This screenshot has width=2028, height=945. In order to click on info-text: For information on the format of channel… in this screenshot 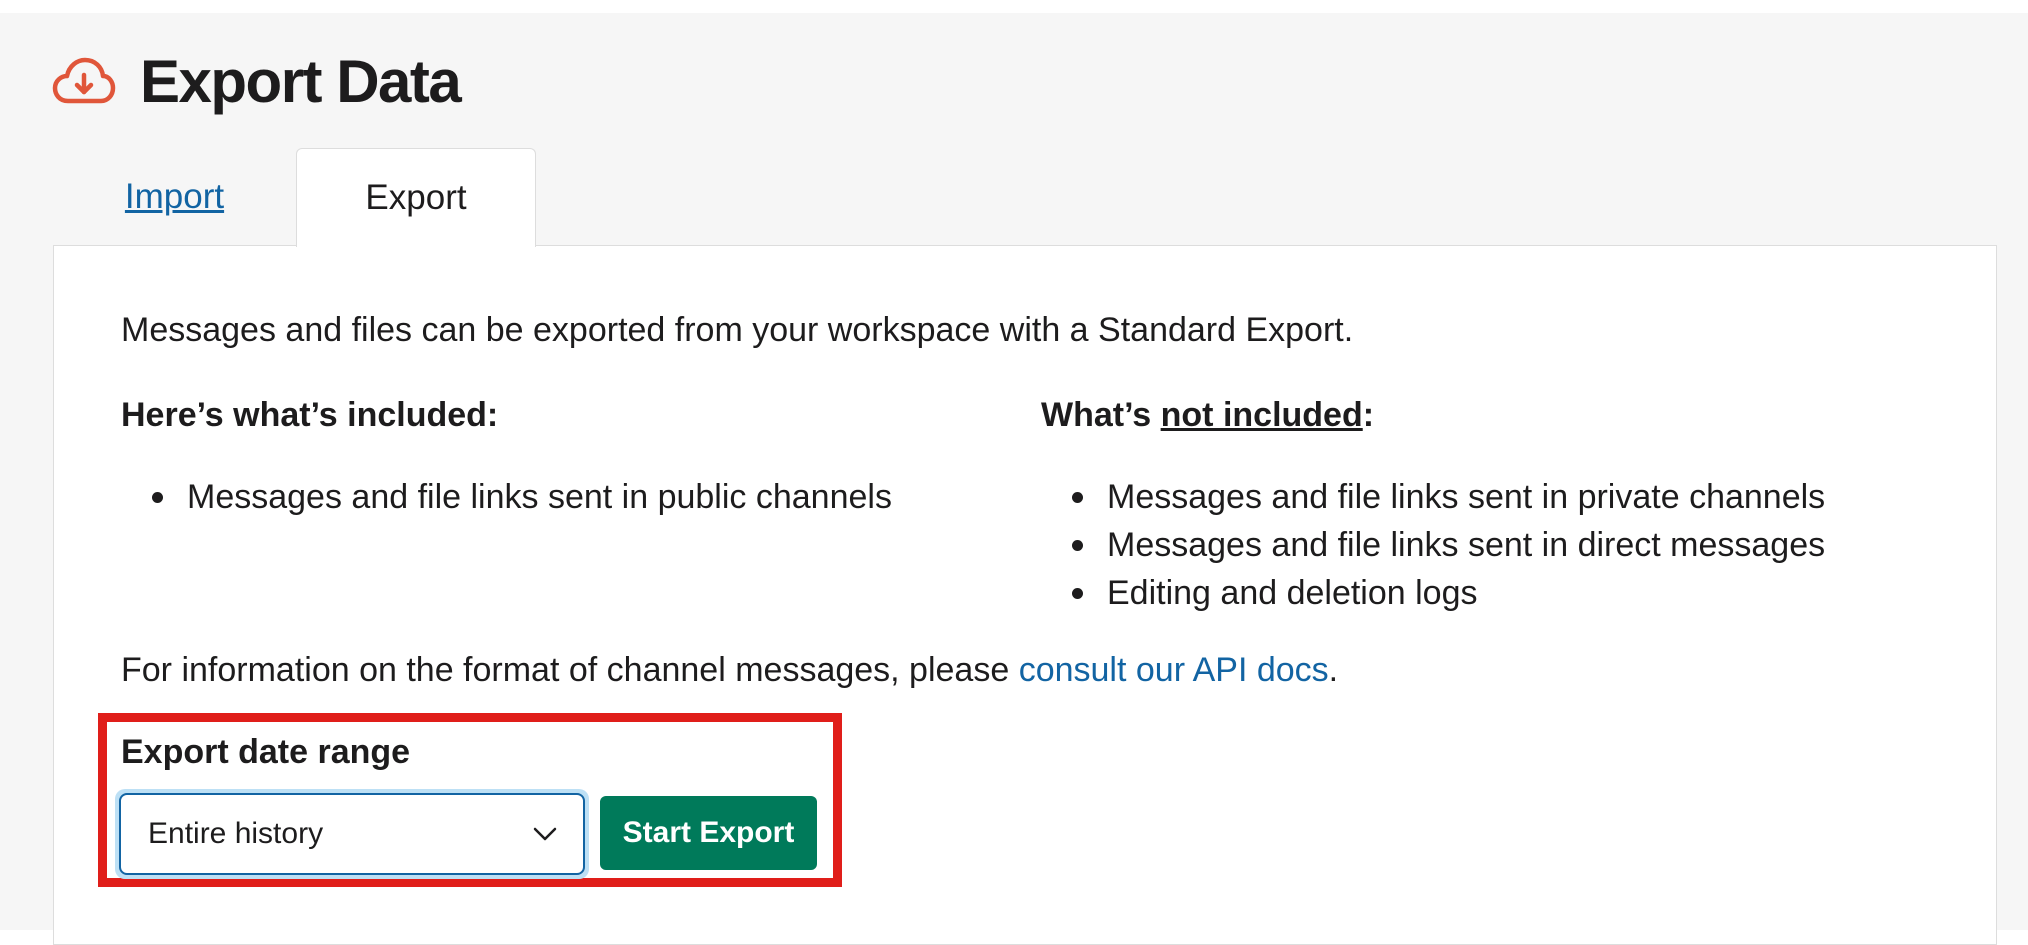, I will do `click(570, 670)`.